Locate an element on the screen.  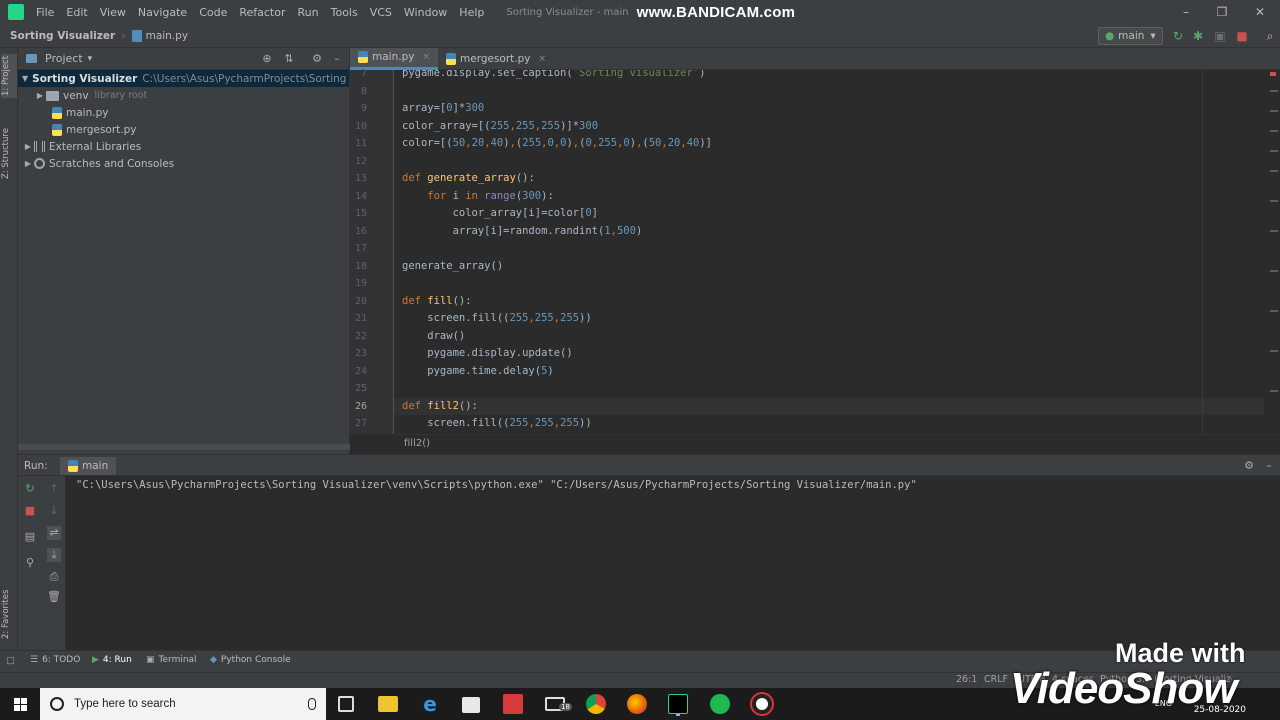
tab-mergesort-py: mergesort.py × is located at coordinates (496, 59).